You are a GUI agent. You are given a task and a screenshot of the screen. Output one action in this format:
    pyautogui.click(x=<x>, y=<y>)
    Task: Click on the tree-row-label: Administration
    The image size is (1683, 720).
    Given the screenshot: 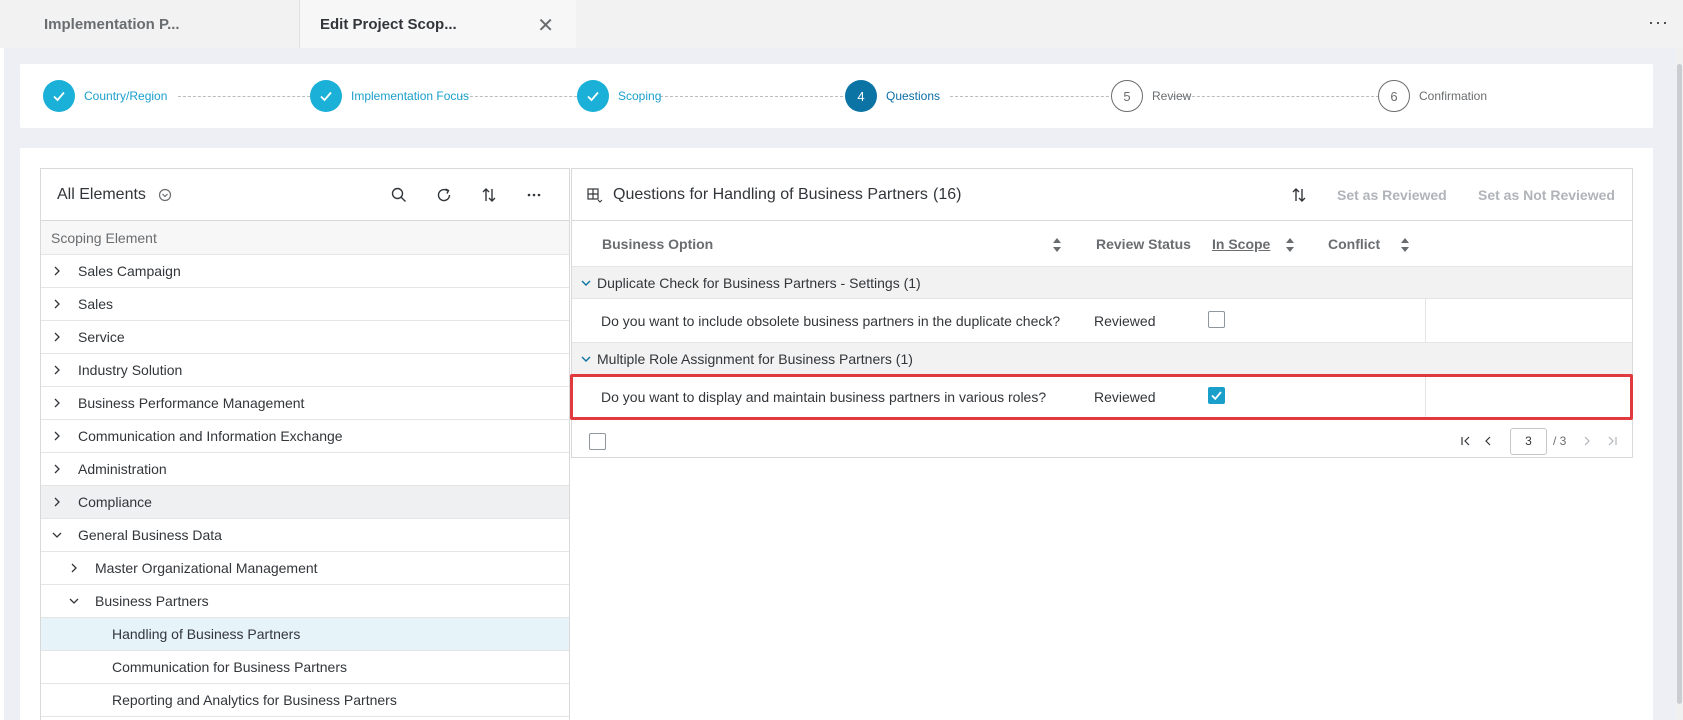 What is the action you would take?
    pyautogui.click(x=122, y=469)
    